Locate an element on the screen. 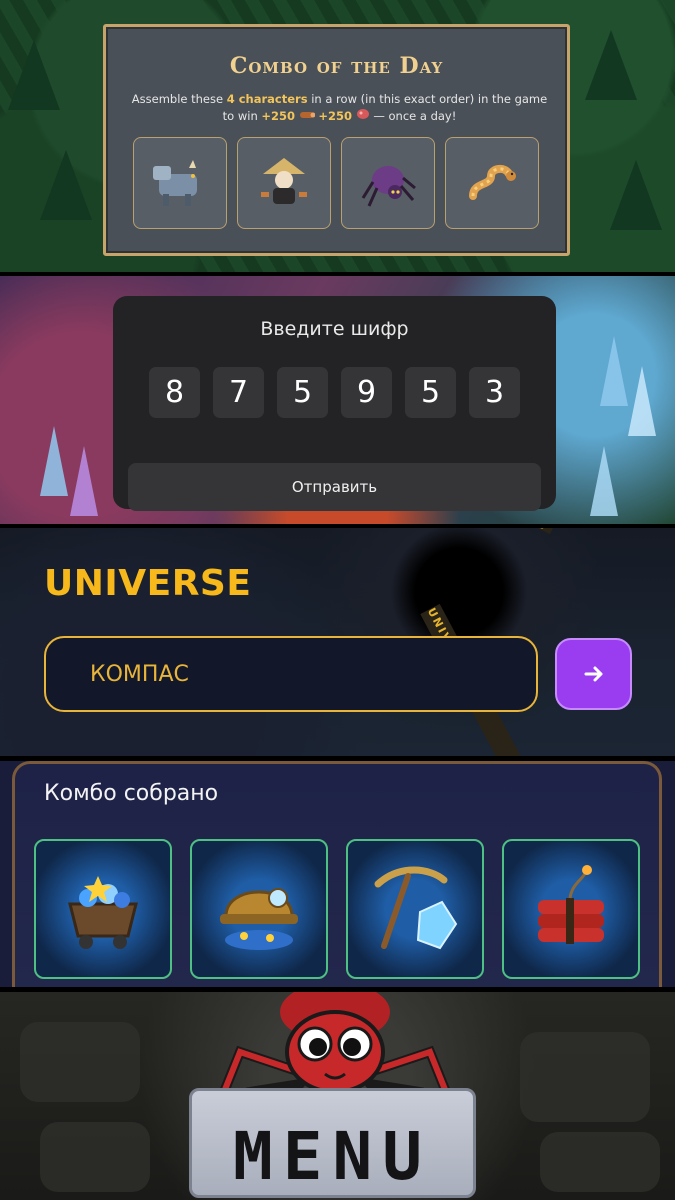 This screenshot has height=1200, width=675. digit-box: 3 is located at coordinates (494, 392).